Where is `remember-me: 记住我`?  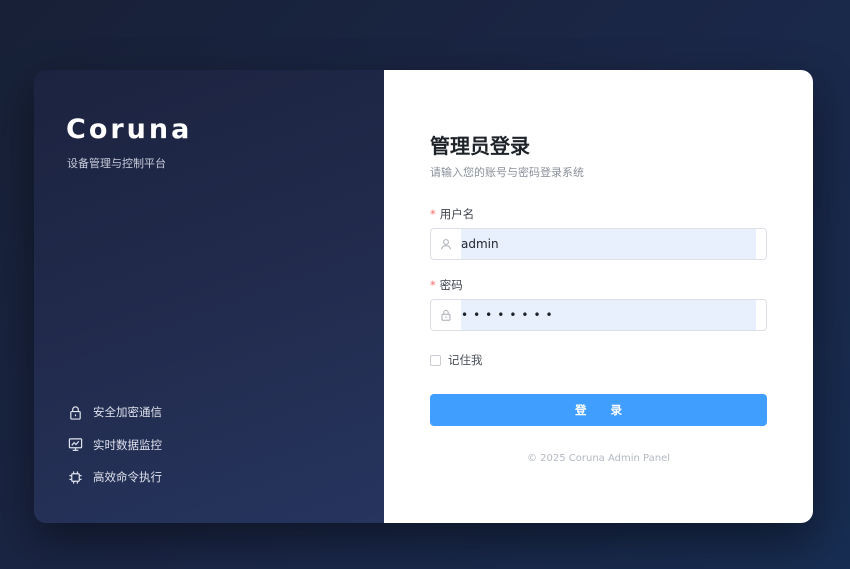 remember-me: 记住我 is located at coordinates (456, 360).